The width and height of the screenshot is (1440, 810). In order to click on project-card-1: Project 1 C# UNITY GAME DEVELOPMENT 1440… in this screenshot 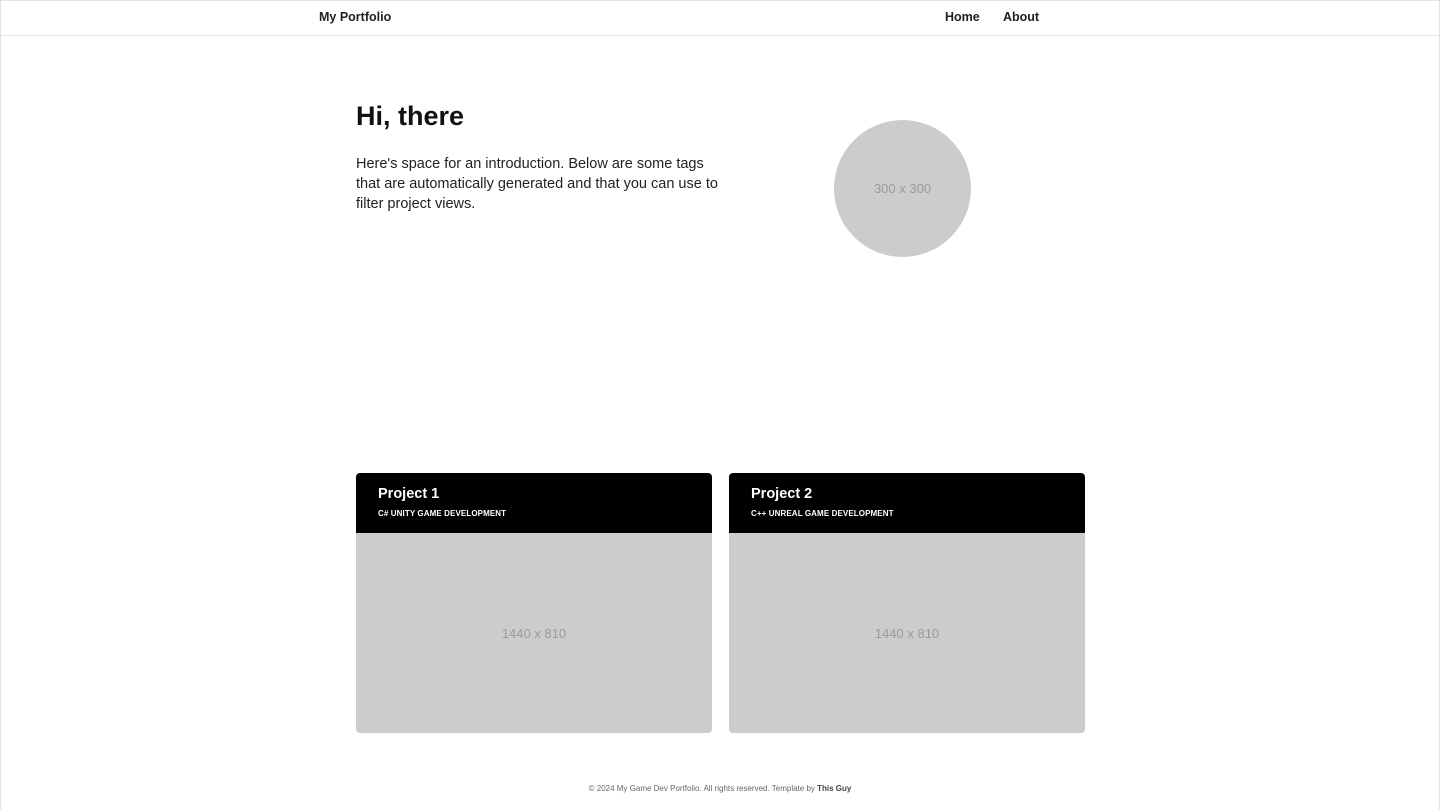, I will do `click(534, 603)`.